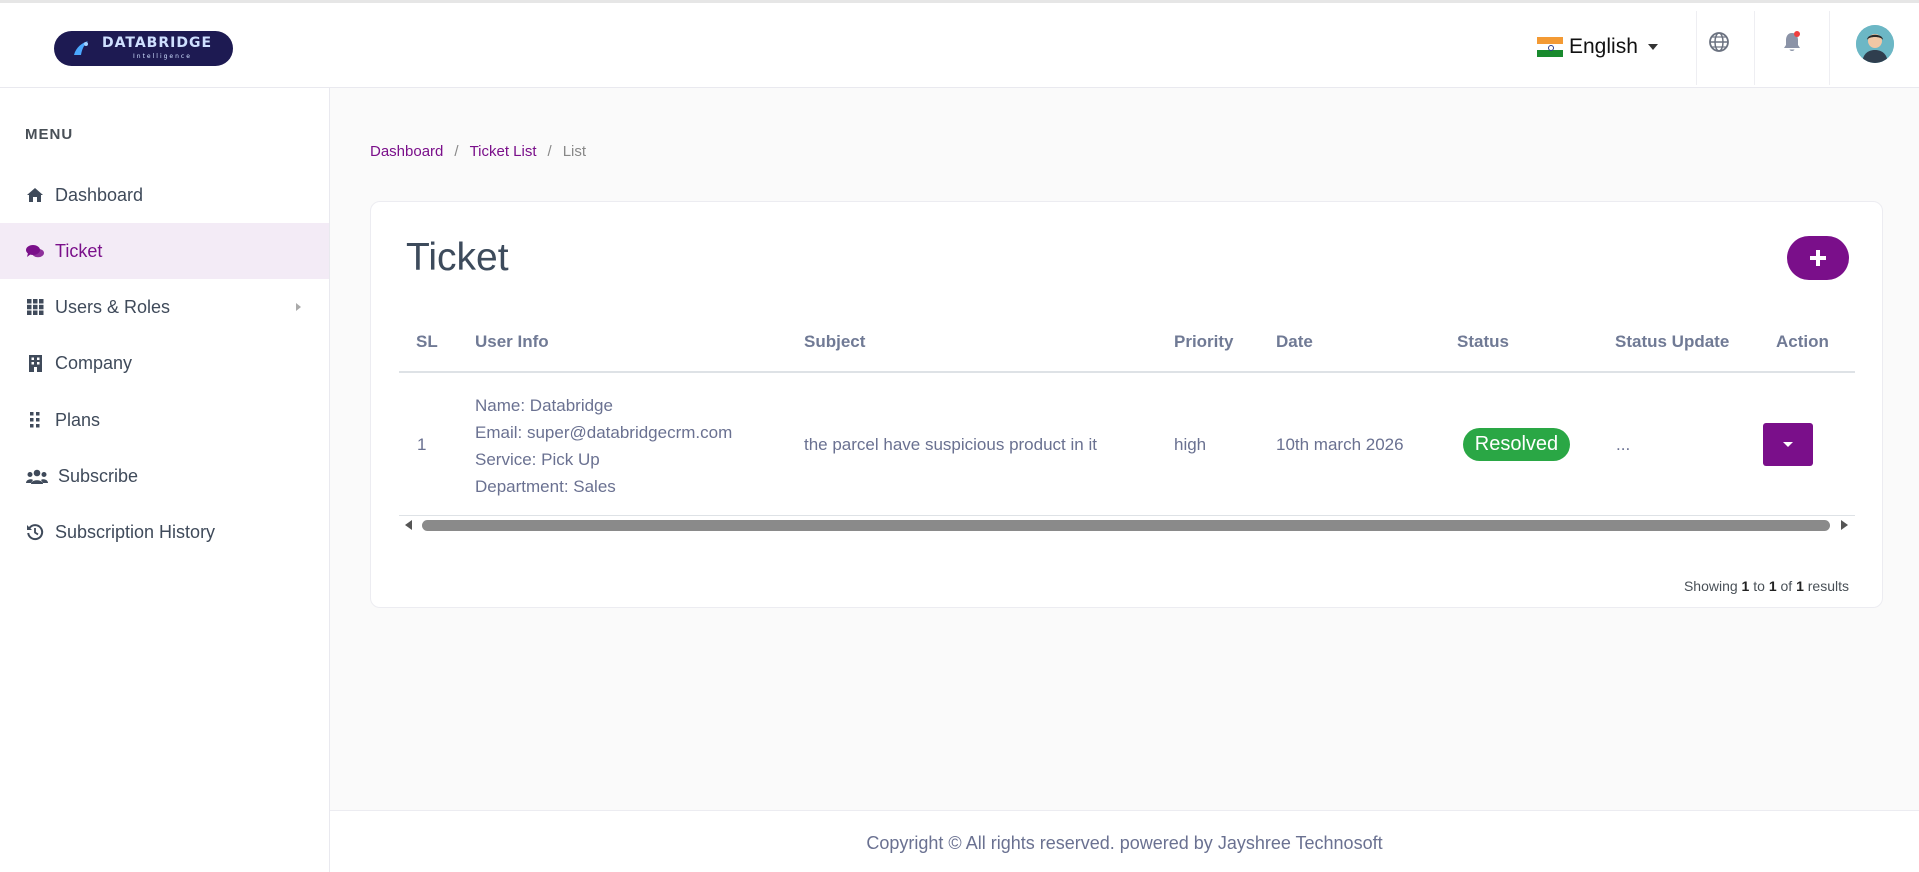  Describe the element at coordinates (98, 475) in the screenshot. I see `sidebar-item-label: Subscribe` at that location.